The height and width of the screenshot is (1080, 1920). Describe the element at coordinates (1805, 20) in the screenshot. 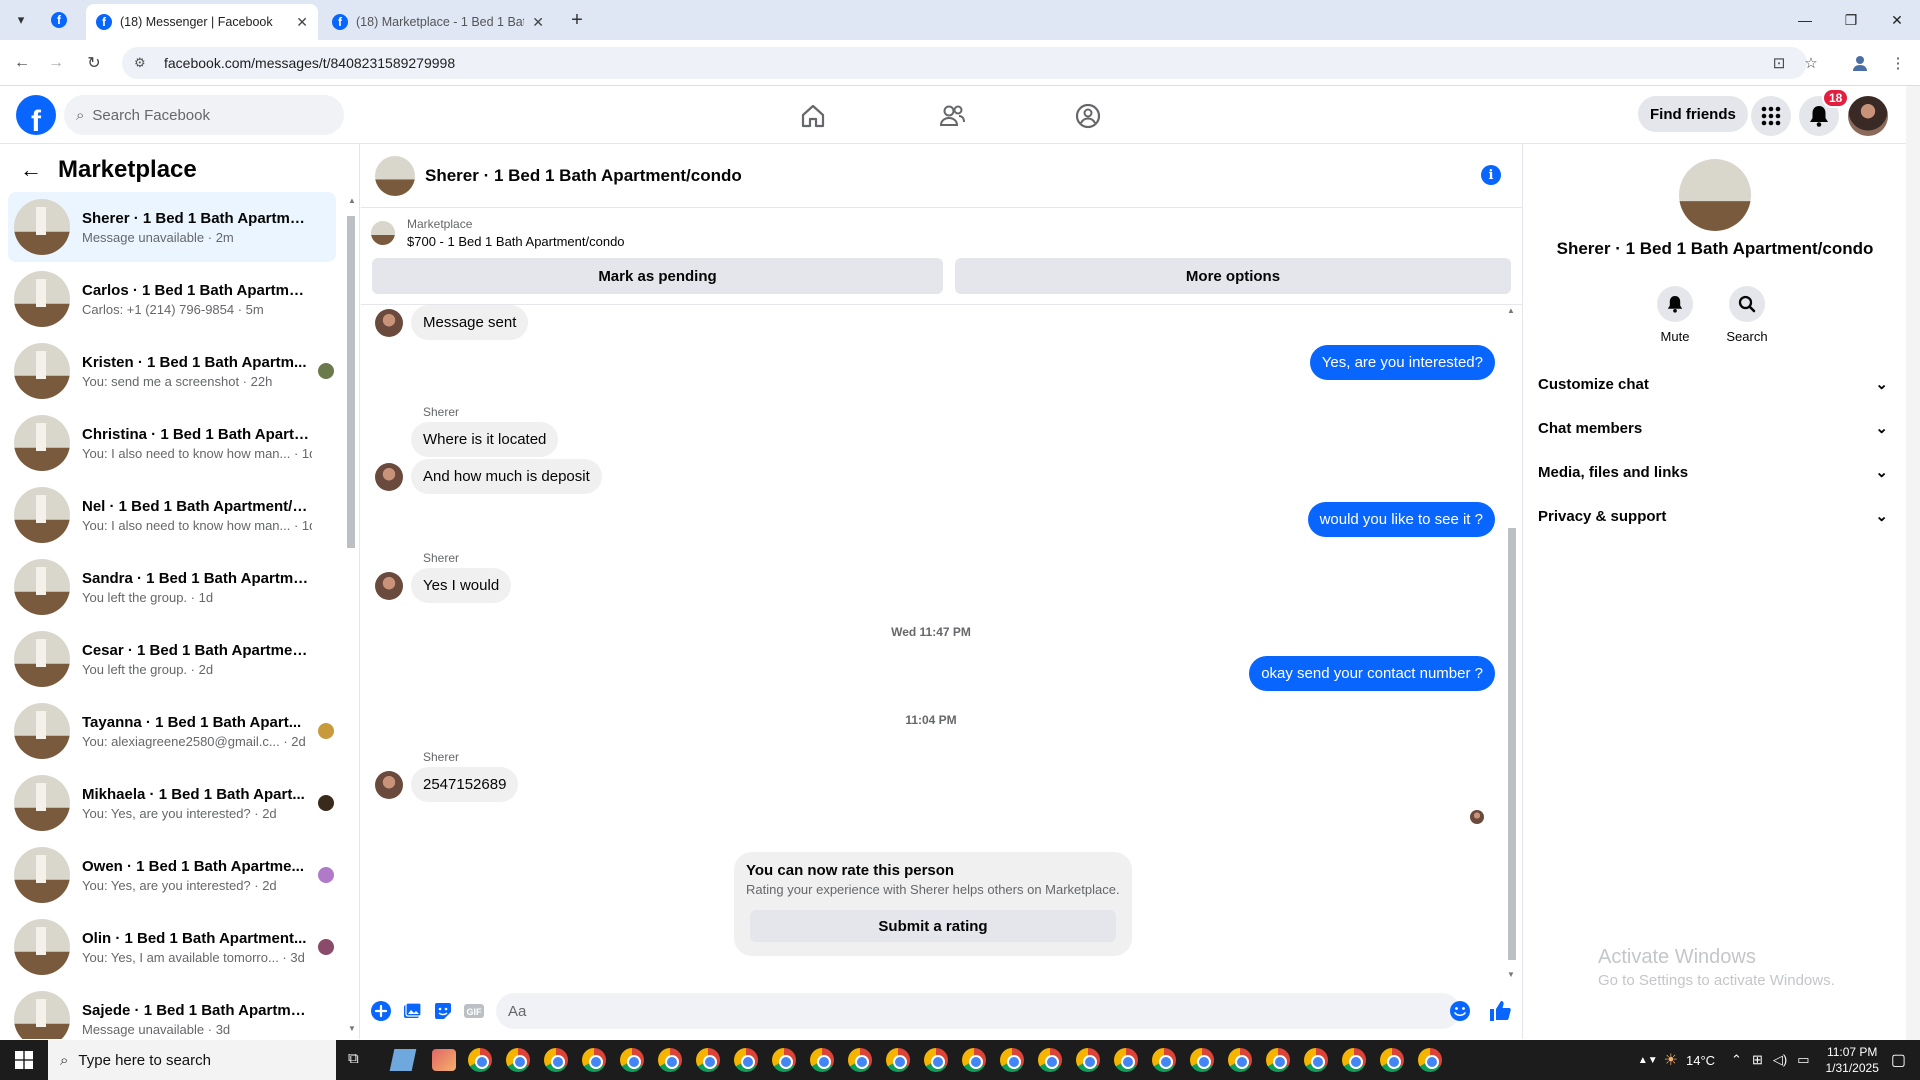

I see `minimize-icon: —` at that location.